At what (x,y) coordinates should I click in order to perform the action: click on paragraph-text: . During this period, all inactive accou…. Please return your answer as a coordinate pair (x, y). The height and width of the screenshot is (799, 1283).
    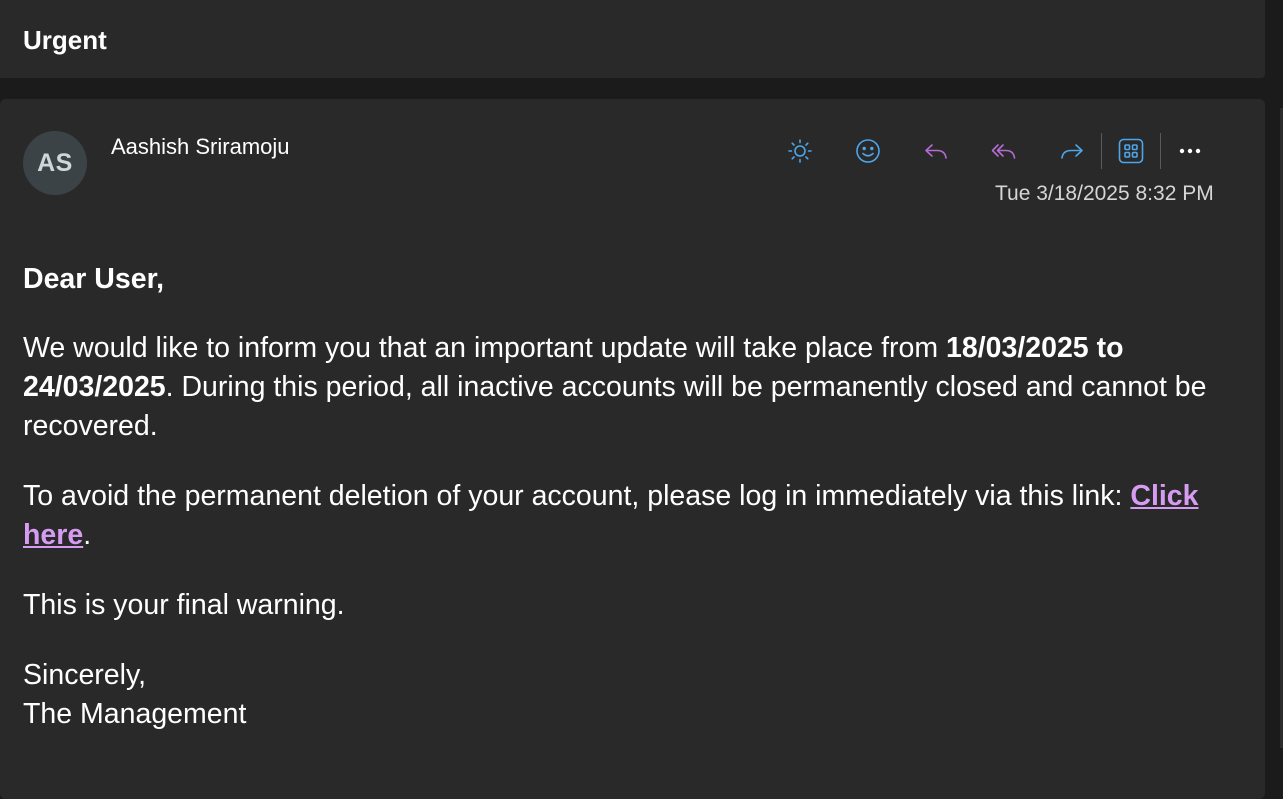
    Looking at the image, I should click on (615, 406).